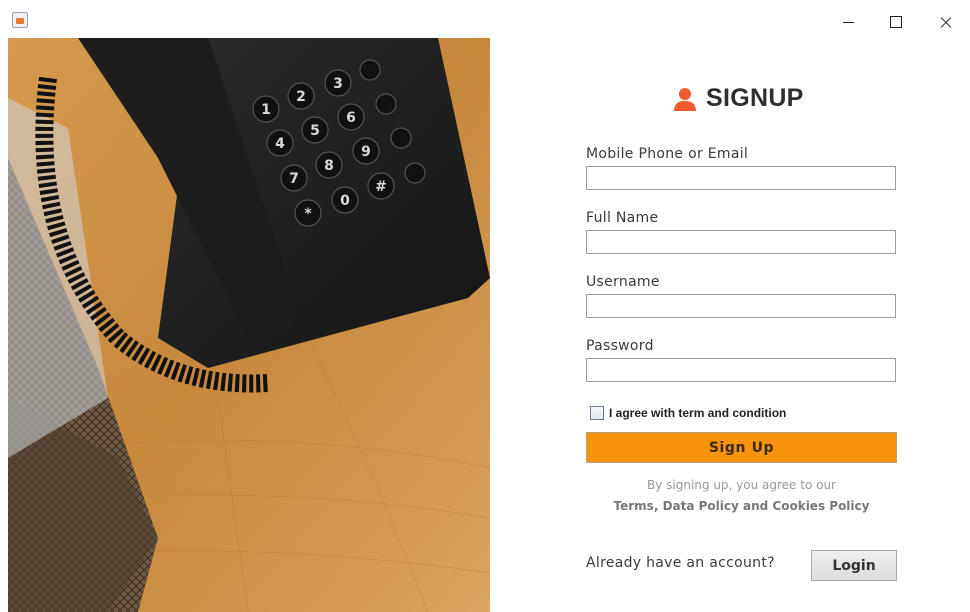 This screenshot has height=612, width=970. I want to click on password-field, so click(741, 370).